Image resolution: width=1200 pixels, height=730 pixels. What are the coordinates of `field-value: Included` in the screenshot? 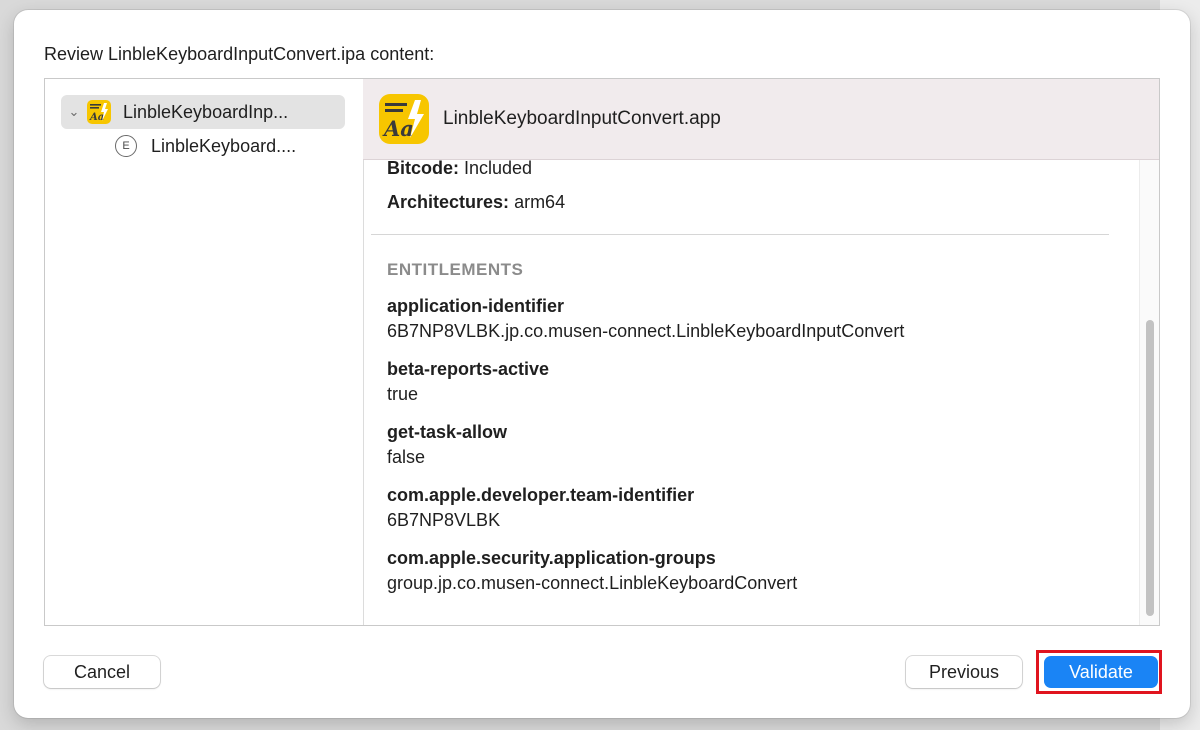 It's located at (498, 169).